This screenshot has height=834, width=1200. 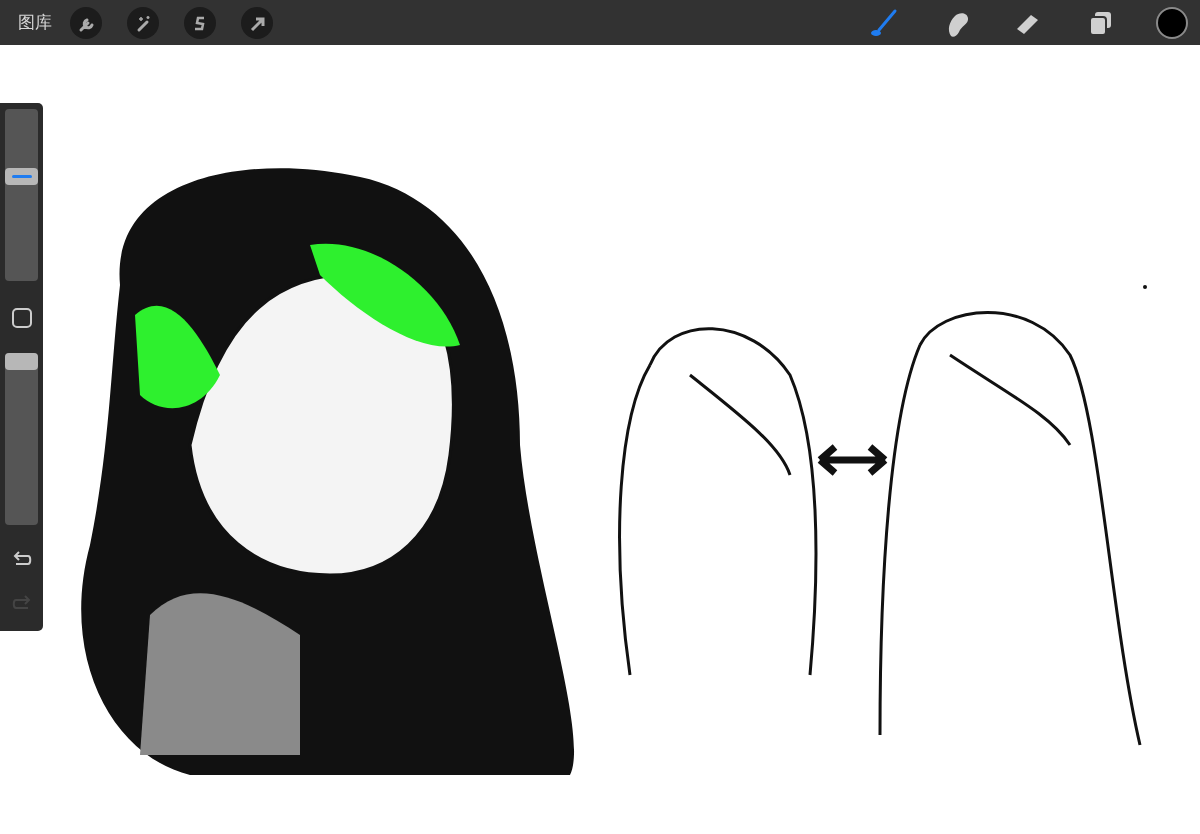 I want to click on color-swatch, so click(x=1172, y=22).